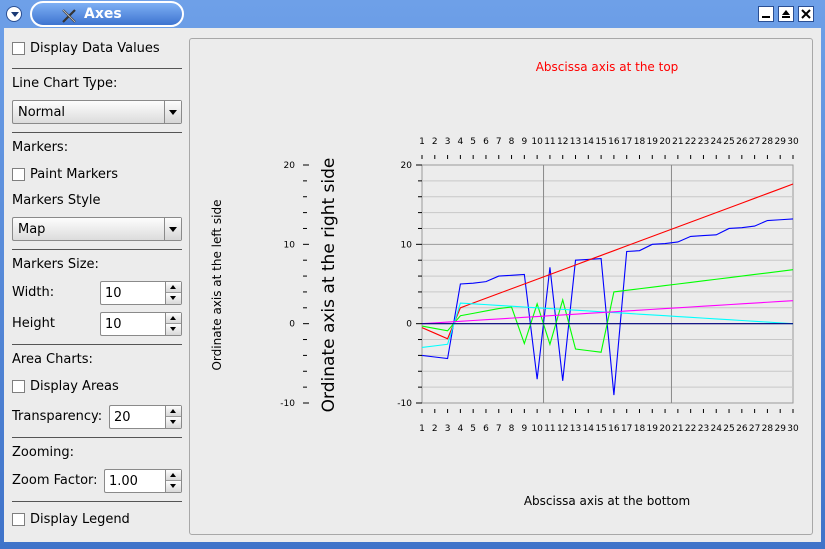 The width and height of the screenshot is (825, 549). I want to click on chart-xlabel: Abscissa axis at the bottom, so click(607, 501).